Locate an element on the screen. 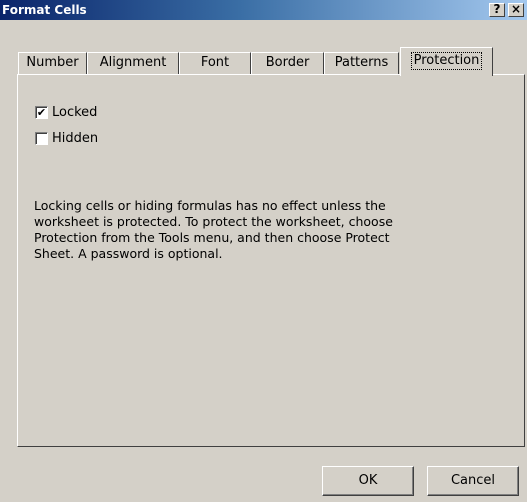 This screenshot has width=527, height=502. tab-protection: Protection is located at coordinates (446, 61).